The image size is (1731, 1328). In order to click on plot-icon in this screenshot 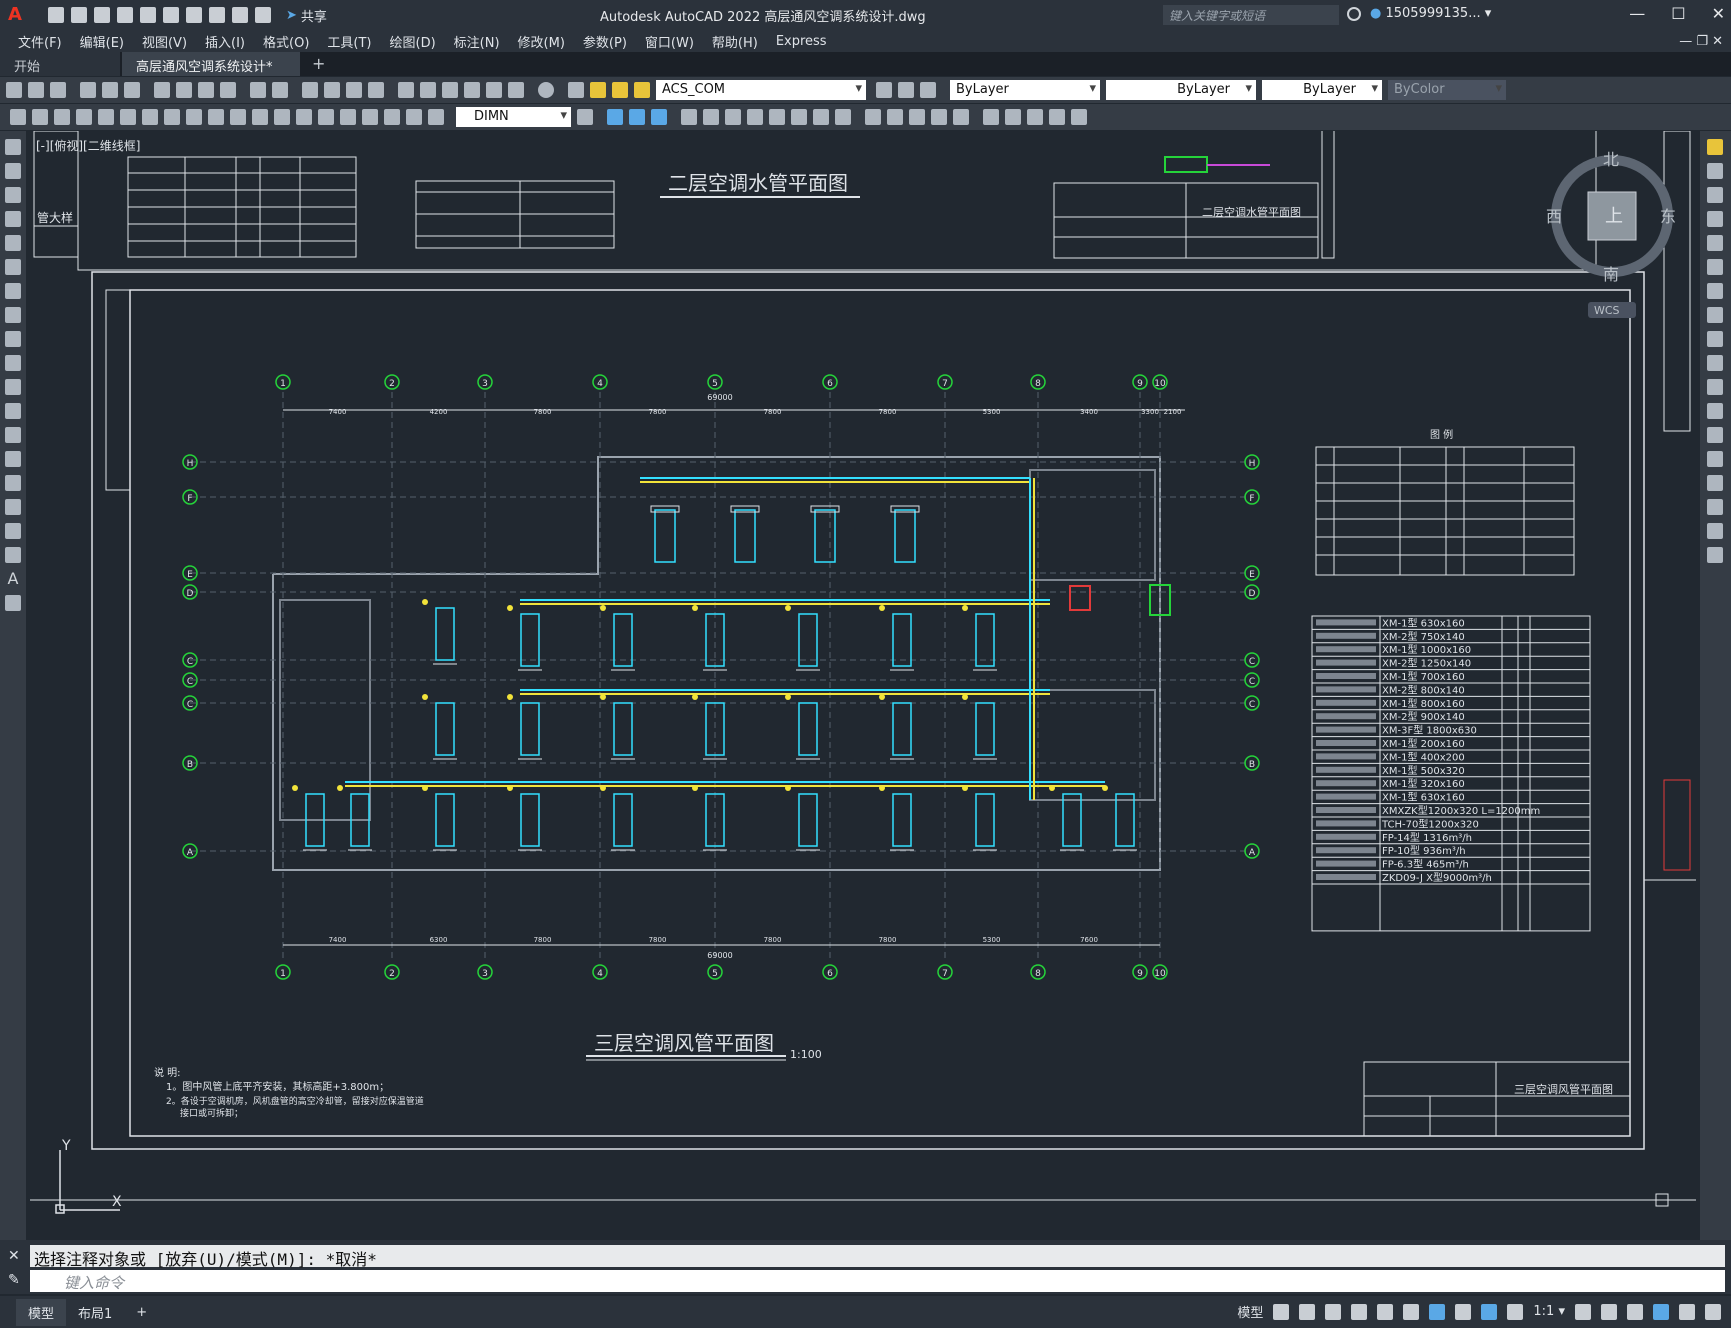, I will do `click(194, 15)`.